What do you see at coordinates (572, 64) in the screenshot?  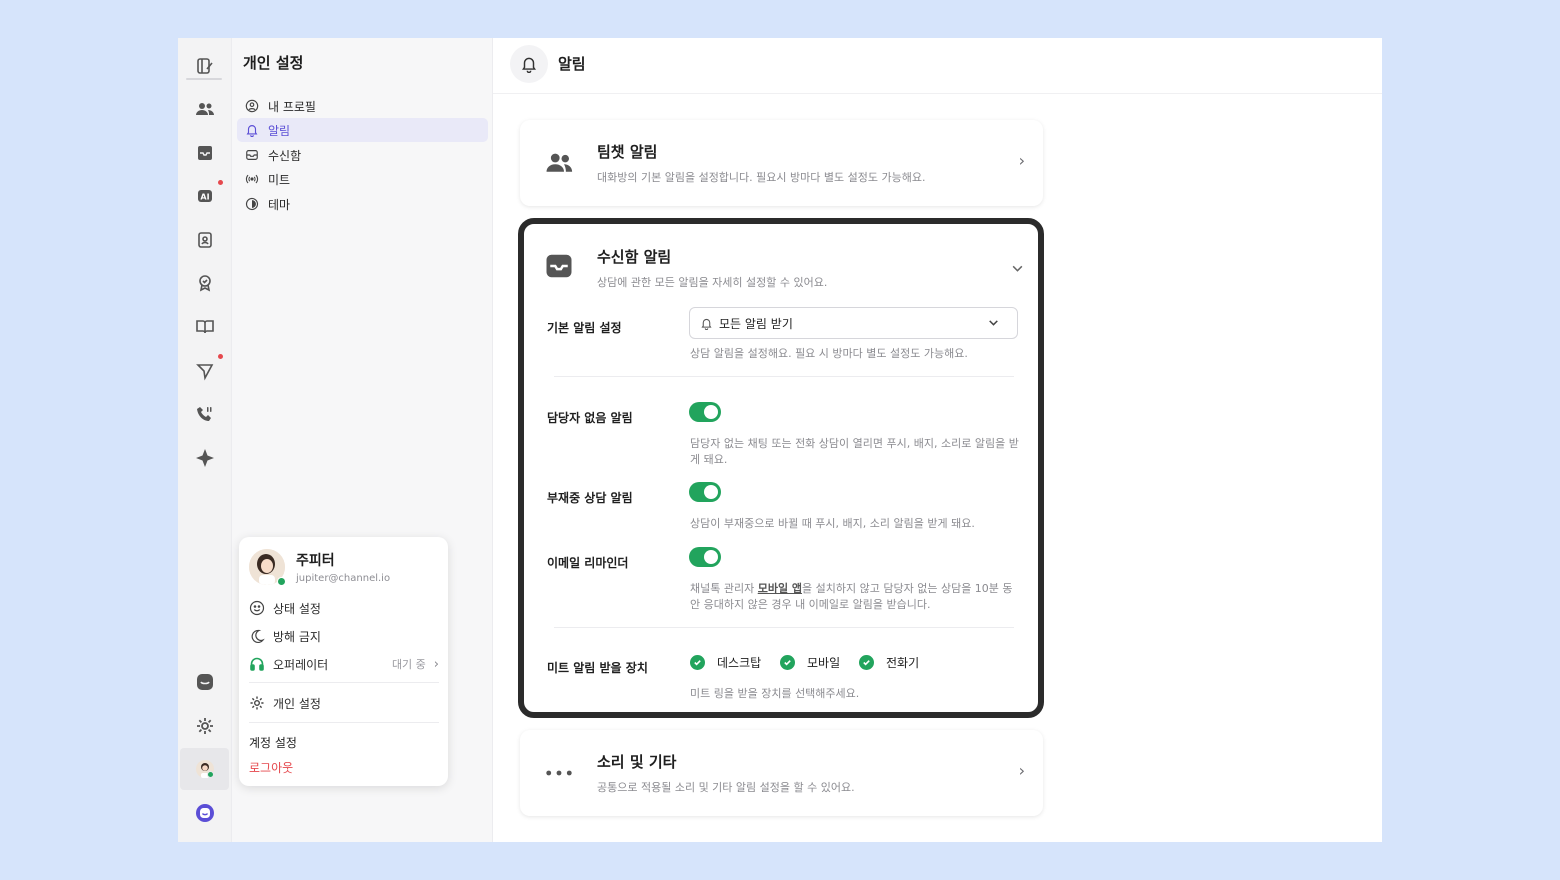 I see `page-title: 알림` at bounding box center [572, 64].